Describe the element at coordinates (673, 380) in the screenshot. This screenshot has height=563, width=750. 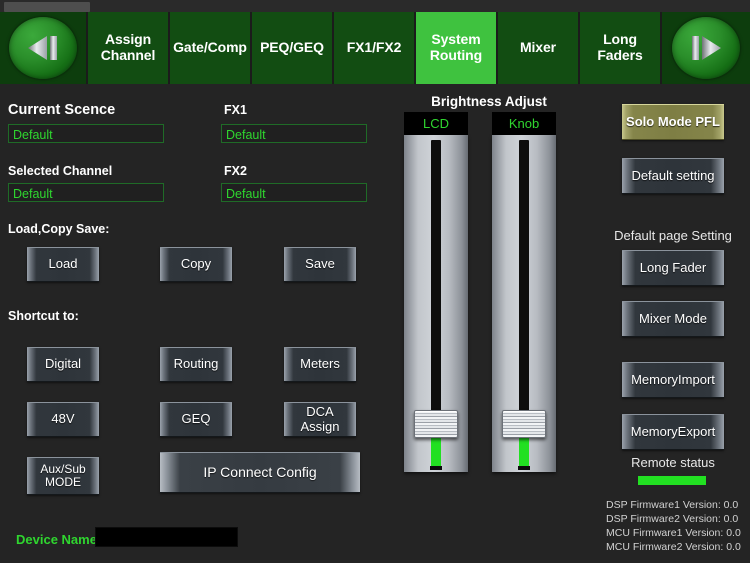
I see `memory-import-button: MemoryImport` at that location.